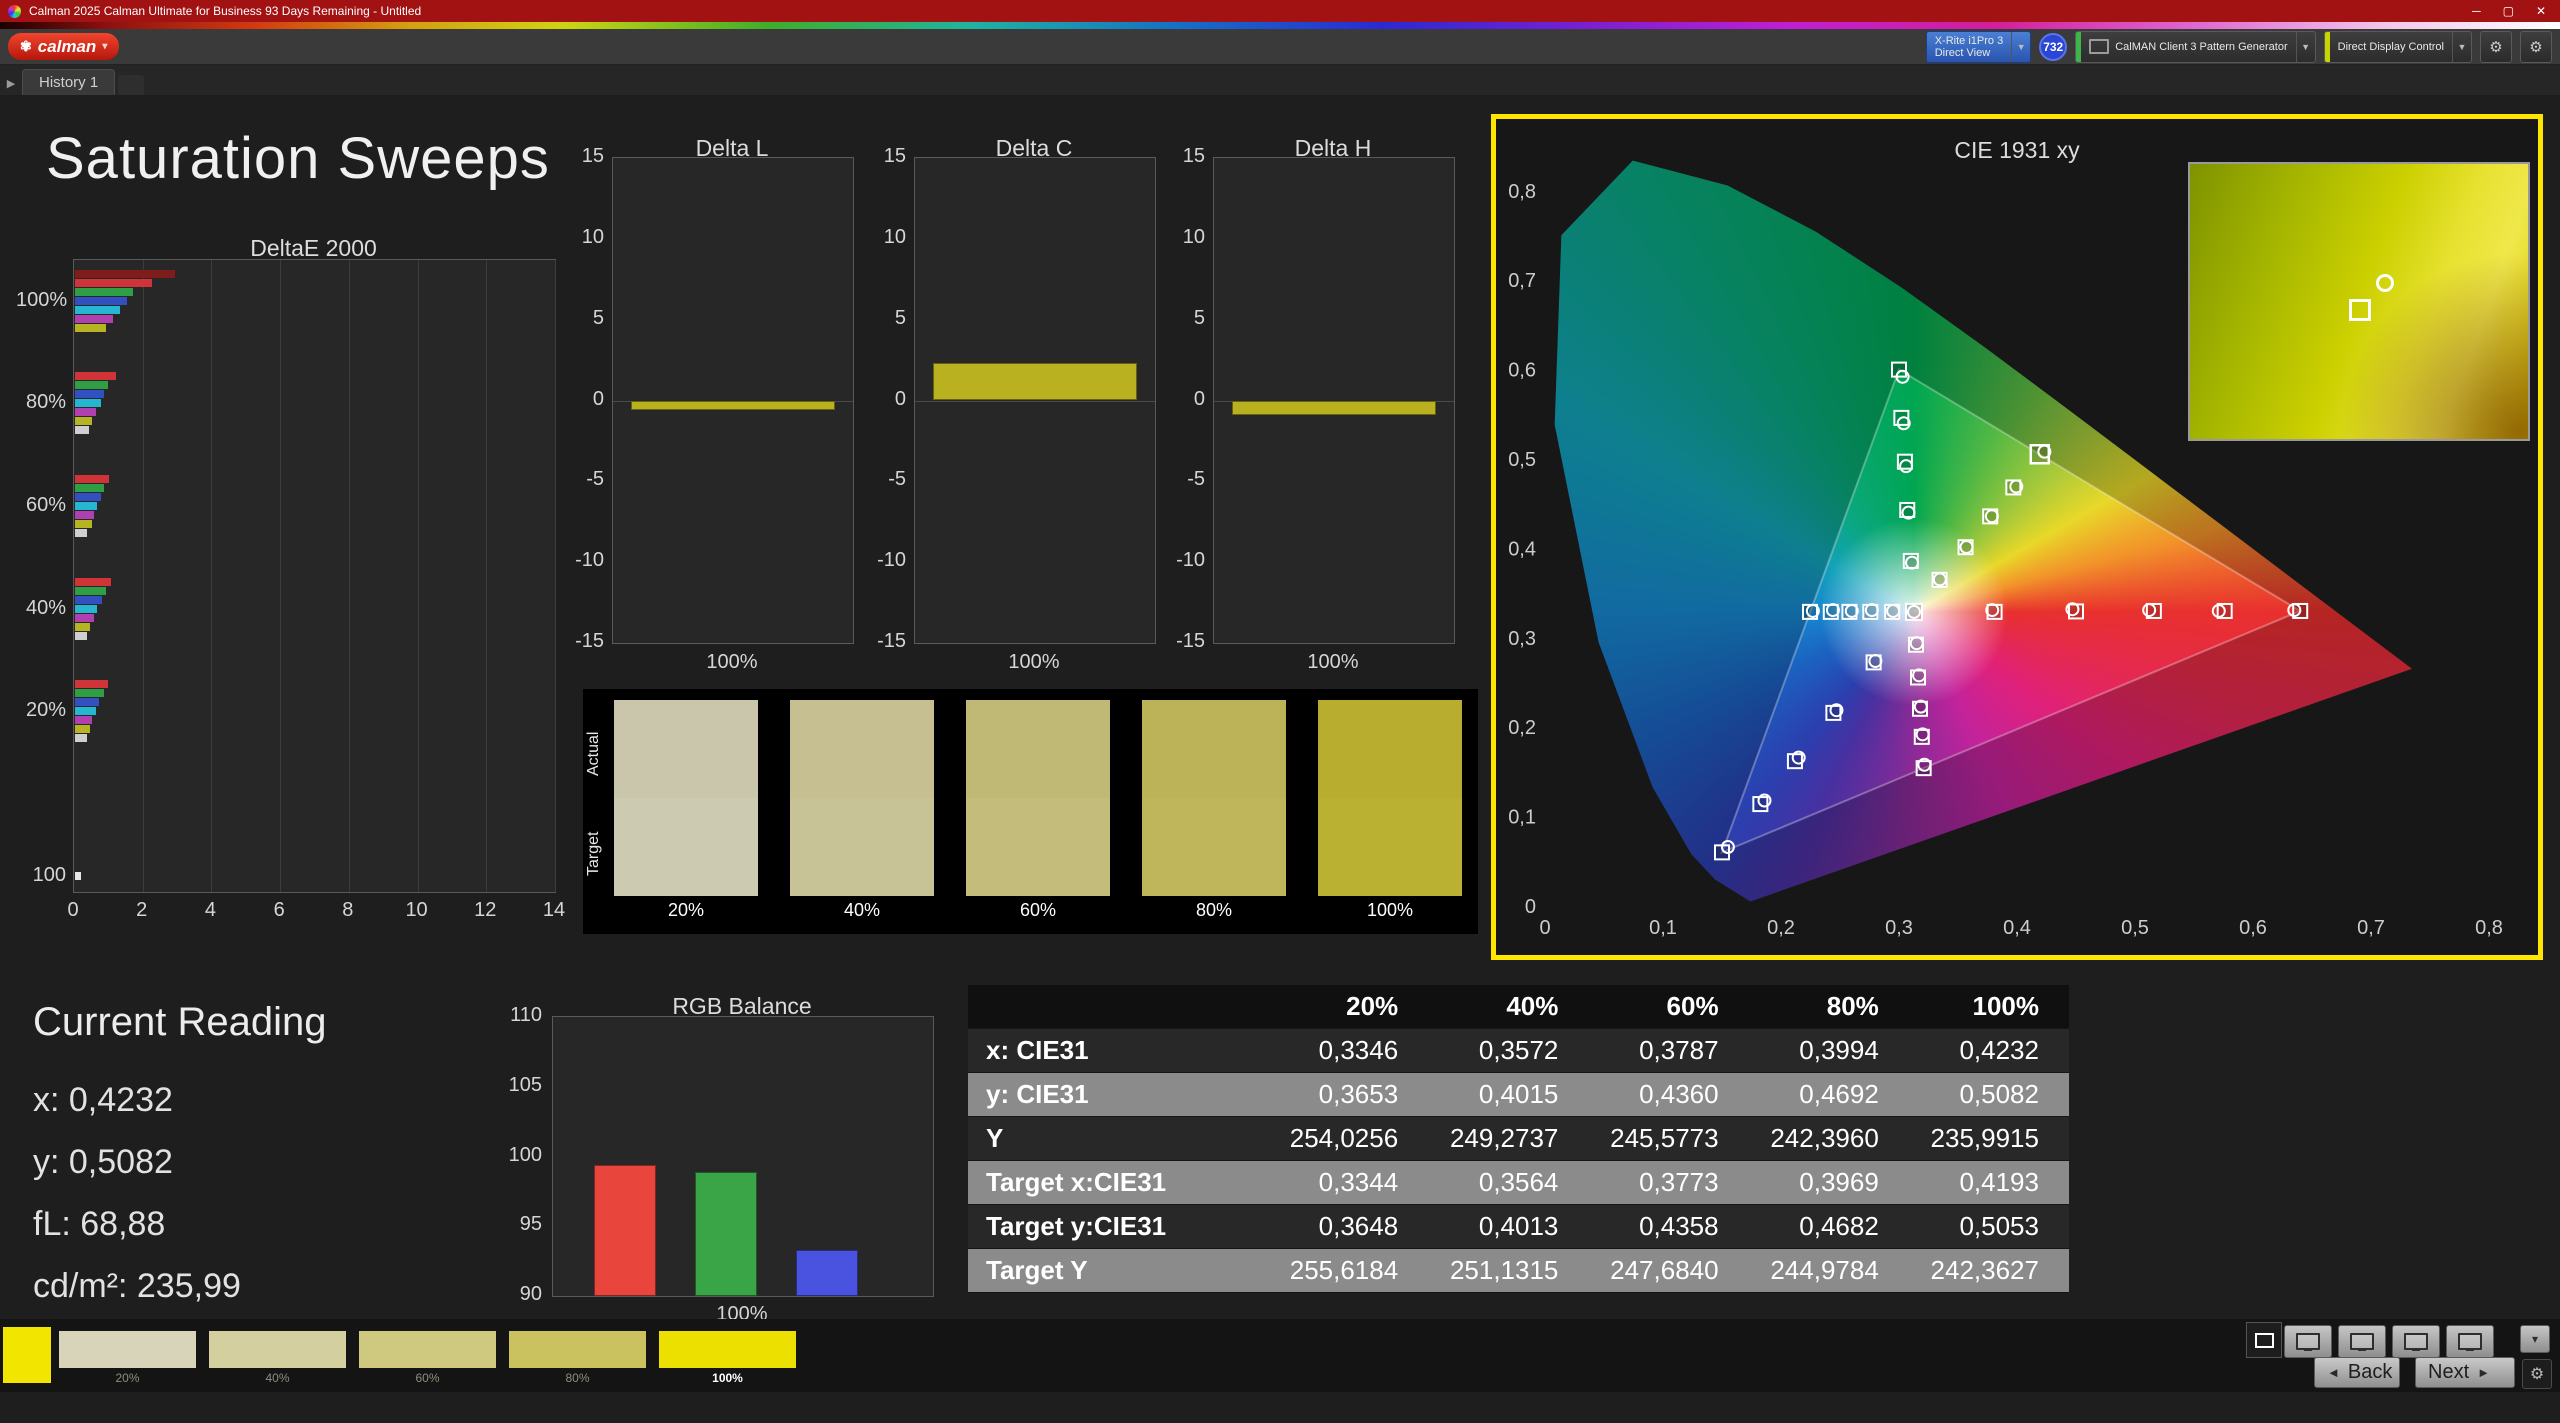  Describe the element at coordinates (1522, 192) in the screenshot. I see `y-tick-label: 0,8` at that location.